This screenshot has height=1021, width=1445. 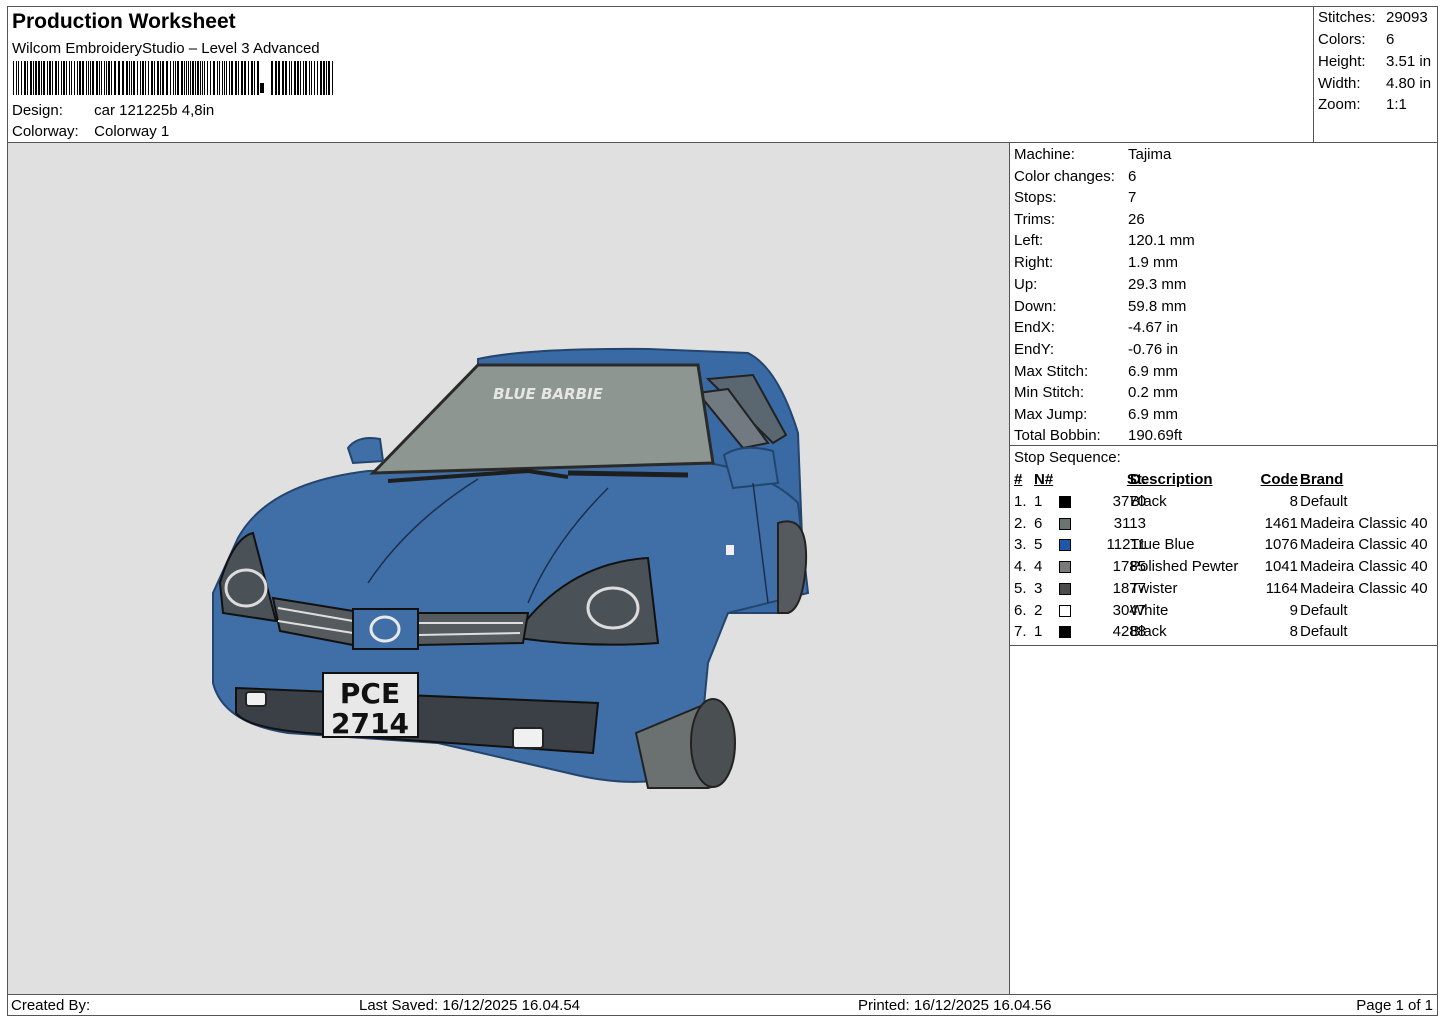 What do you see at coordinates (1161, 240) in the screenshot?
I see `info-value: 120.1 mm` at bounding box center [1161, 240].